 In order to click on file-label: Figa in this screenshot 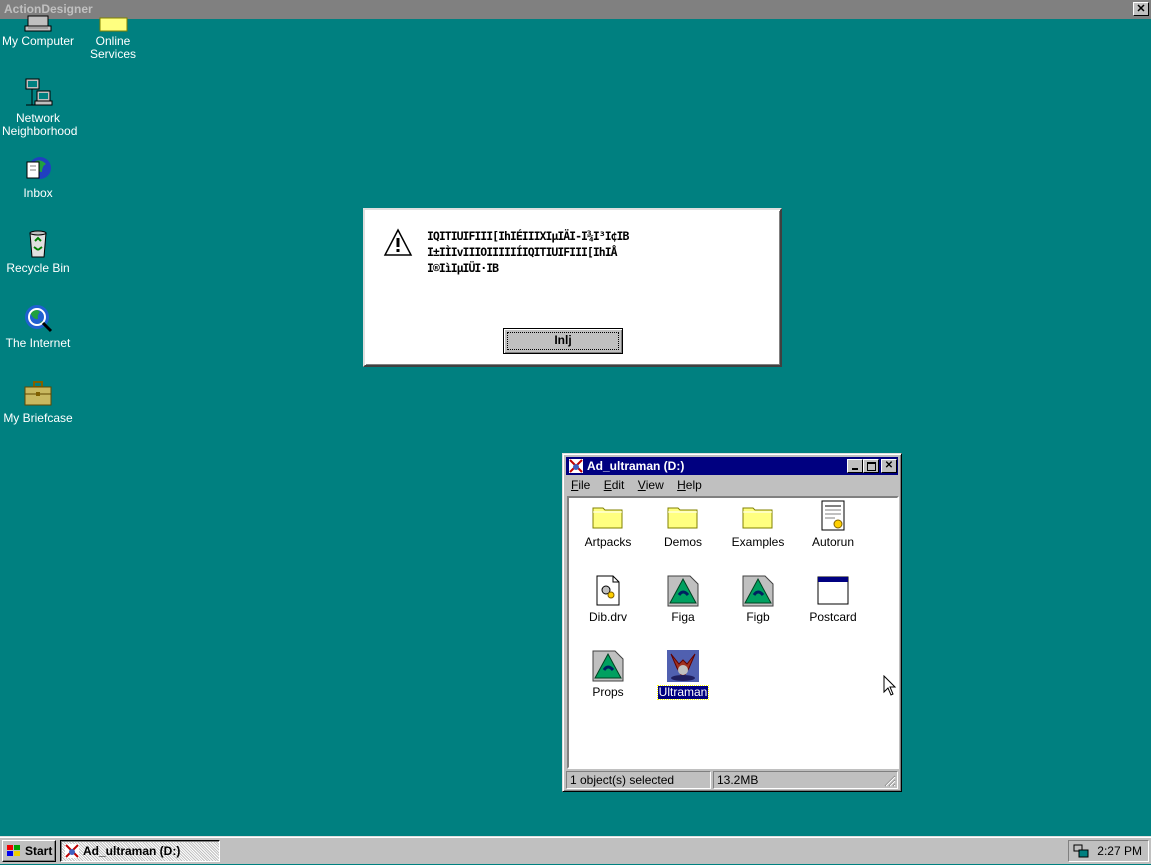, I will do `click(683, 617)`.